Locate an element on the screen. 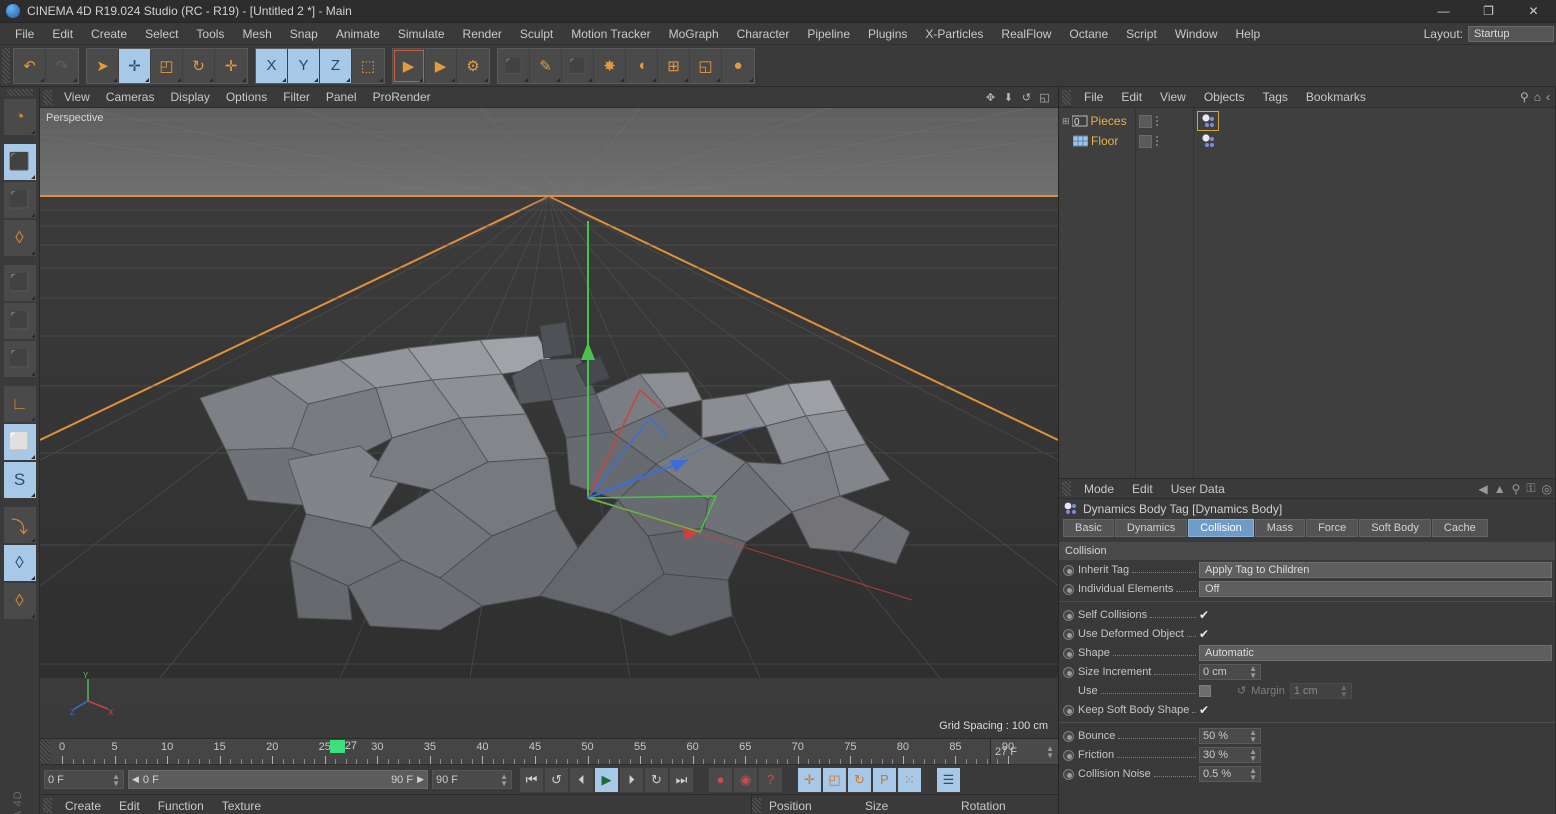 The width and height of the screenshot is (1556, 814). scale-tool: ◰ is located at coordinates (167, 65).